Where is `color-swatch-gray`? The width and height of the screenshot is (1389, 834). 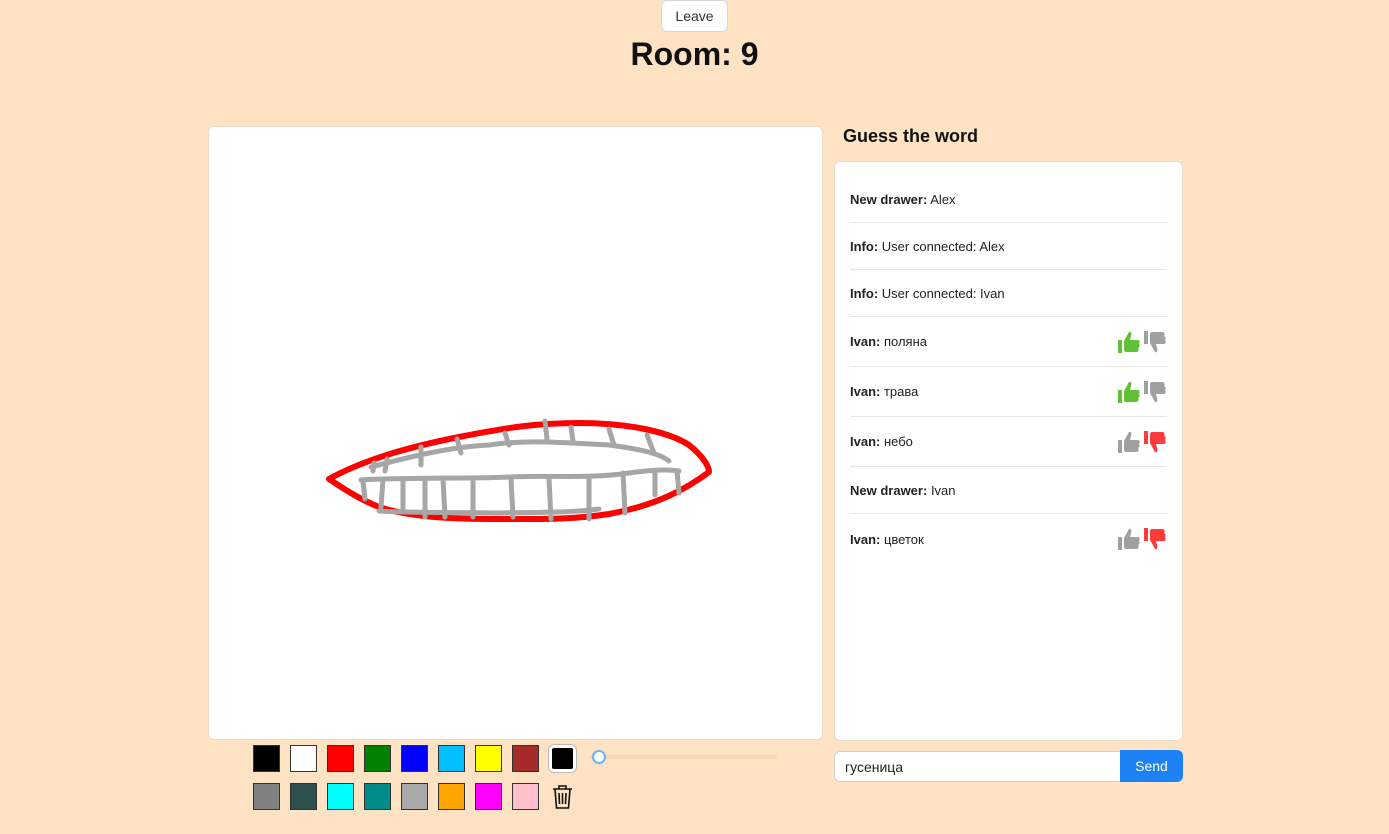
color-swatch-gray is located at coordinates (266, 796).